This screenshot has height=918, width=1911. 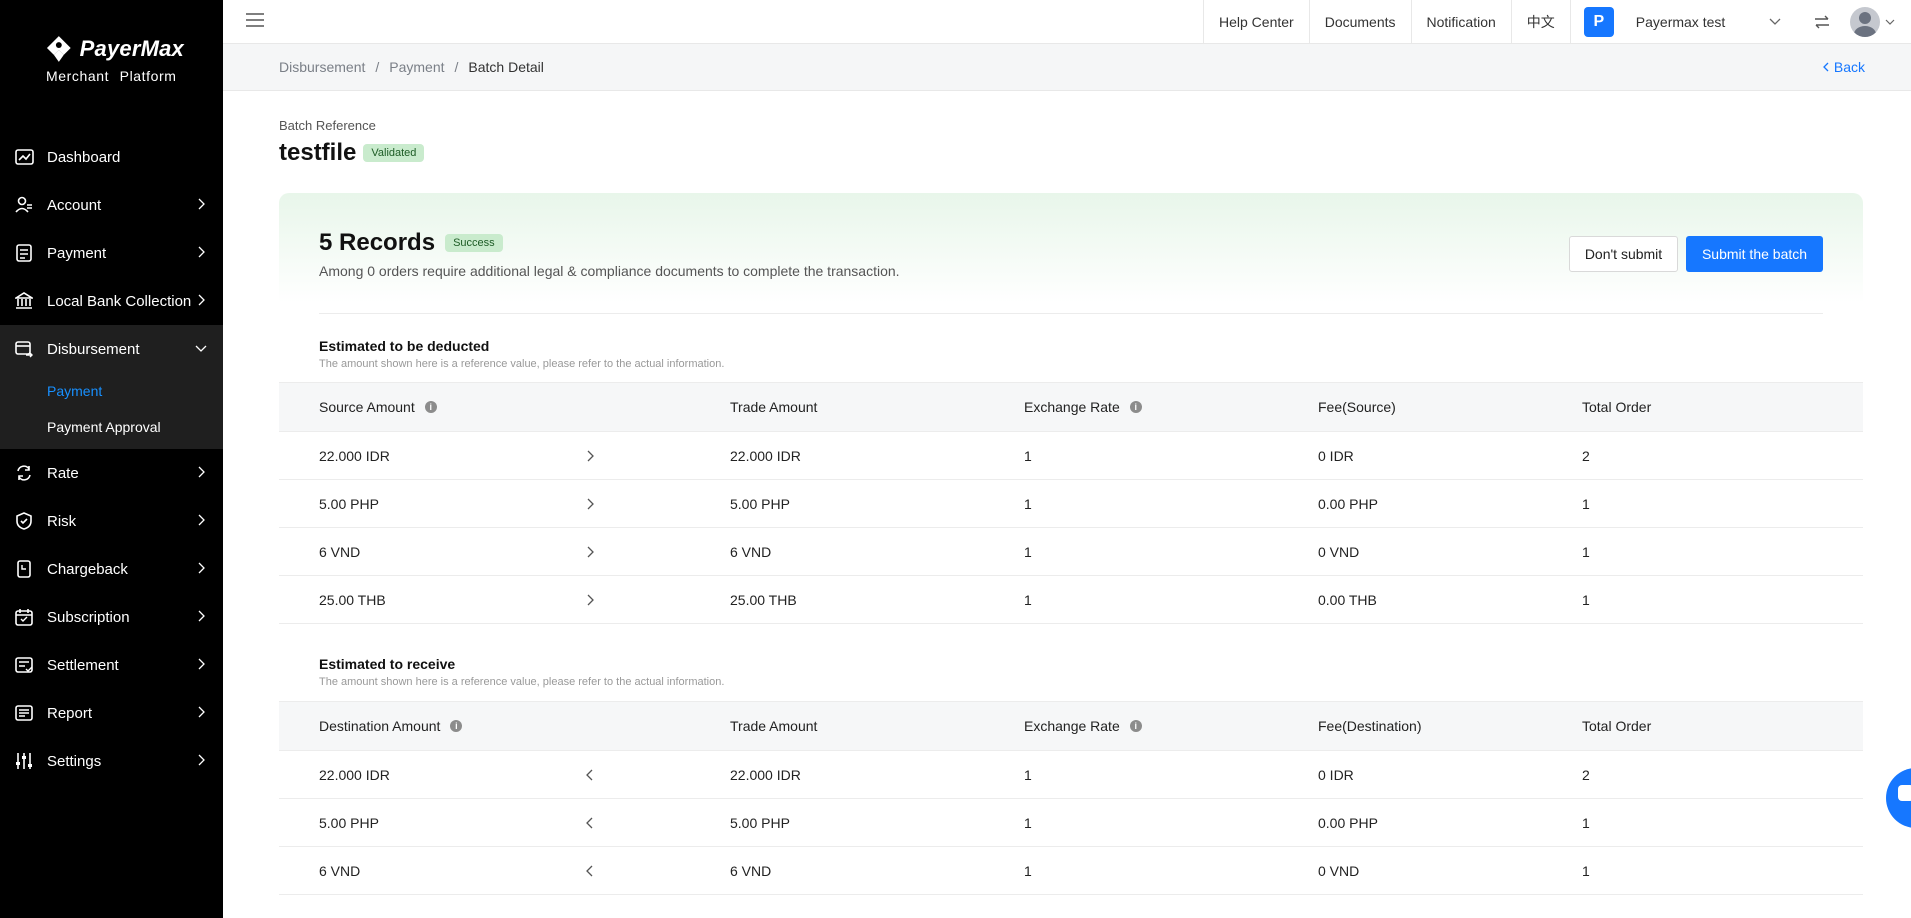 I want to click on sidebar-item-label: Dashboard, so click(x=84, y=157).